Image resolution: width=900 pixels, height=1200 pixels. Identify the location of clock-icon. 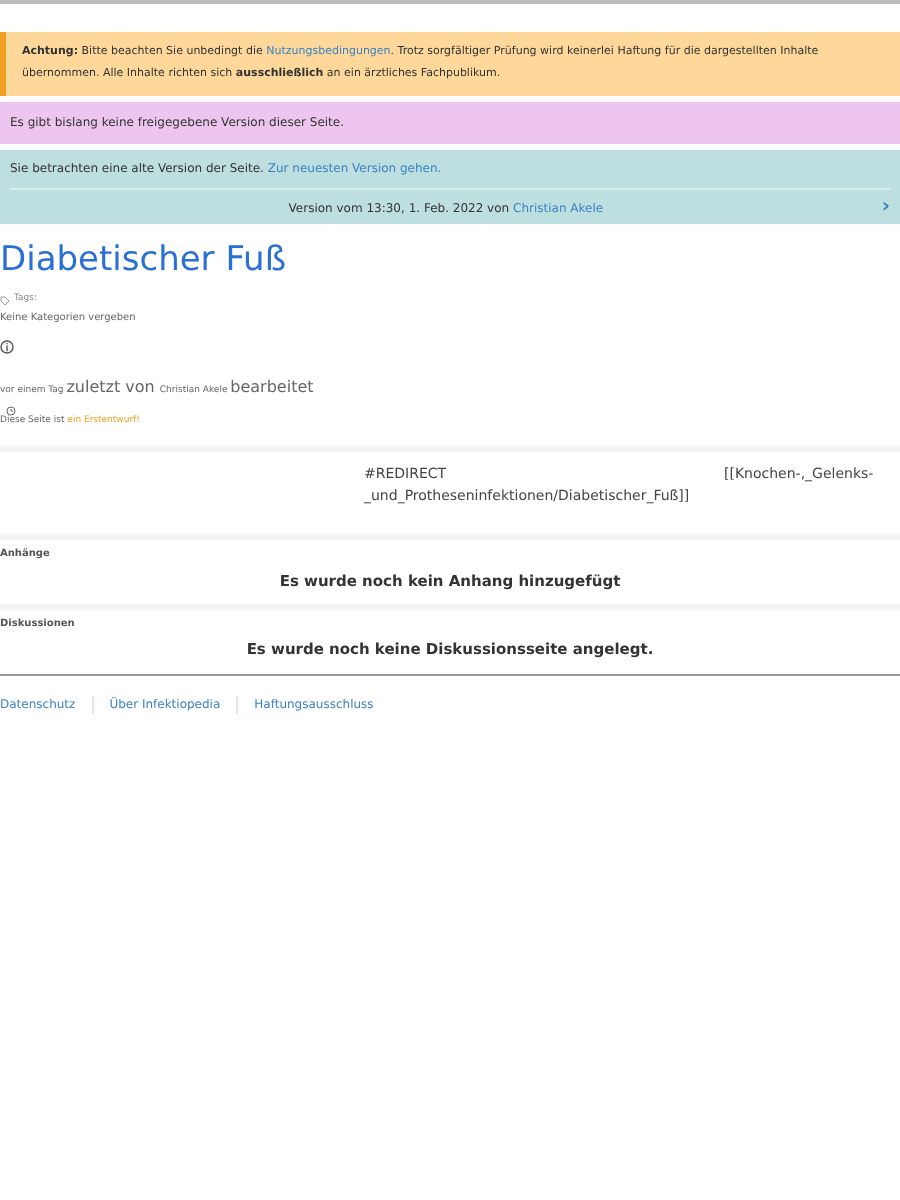
(11, 411).